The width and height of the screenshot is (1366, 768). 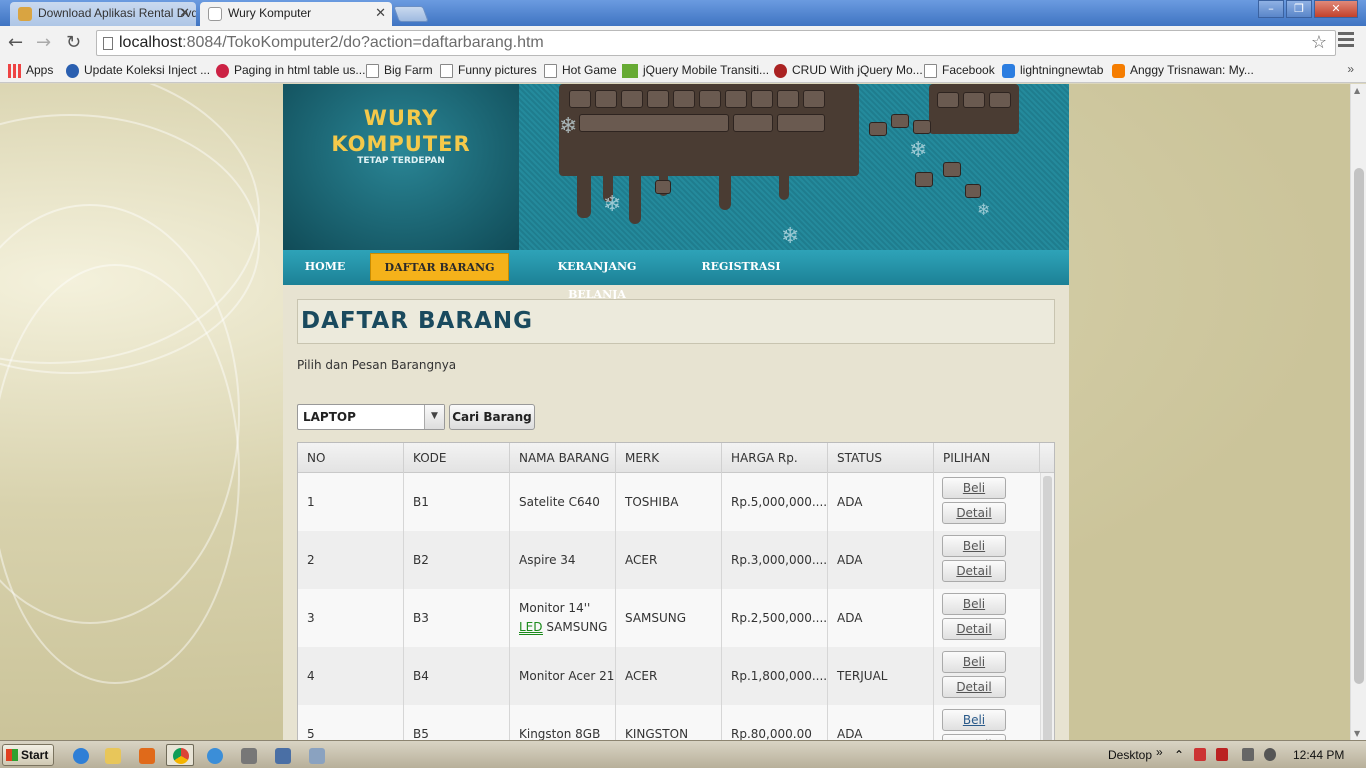 What do you see at coordinates (1357, 90) in the screenshot?
I see `scroll-up-icon: ▲` at bounding box center [1357, 90].